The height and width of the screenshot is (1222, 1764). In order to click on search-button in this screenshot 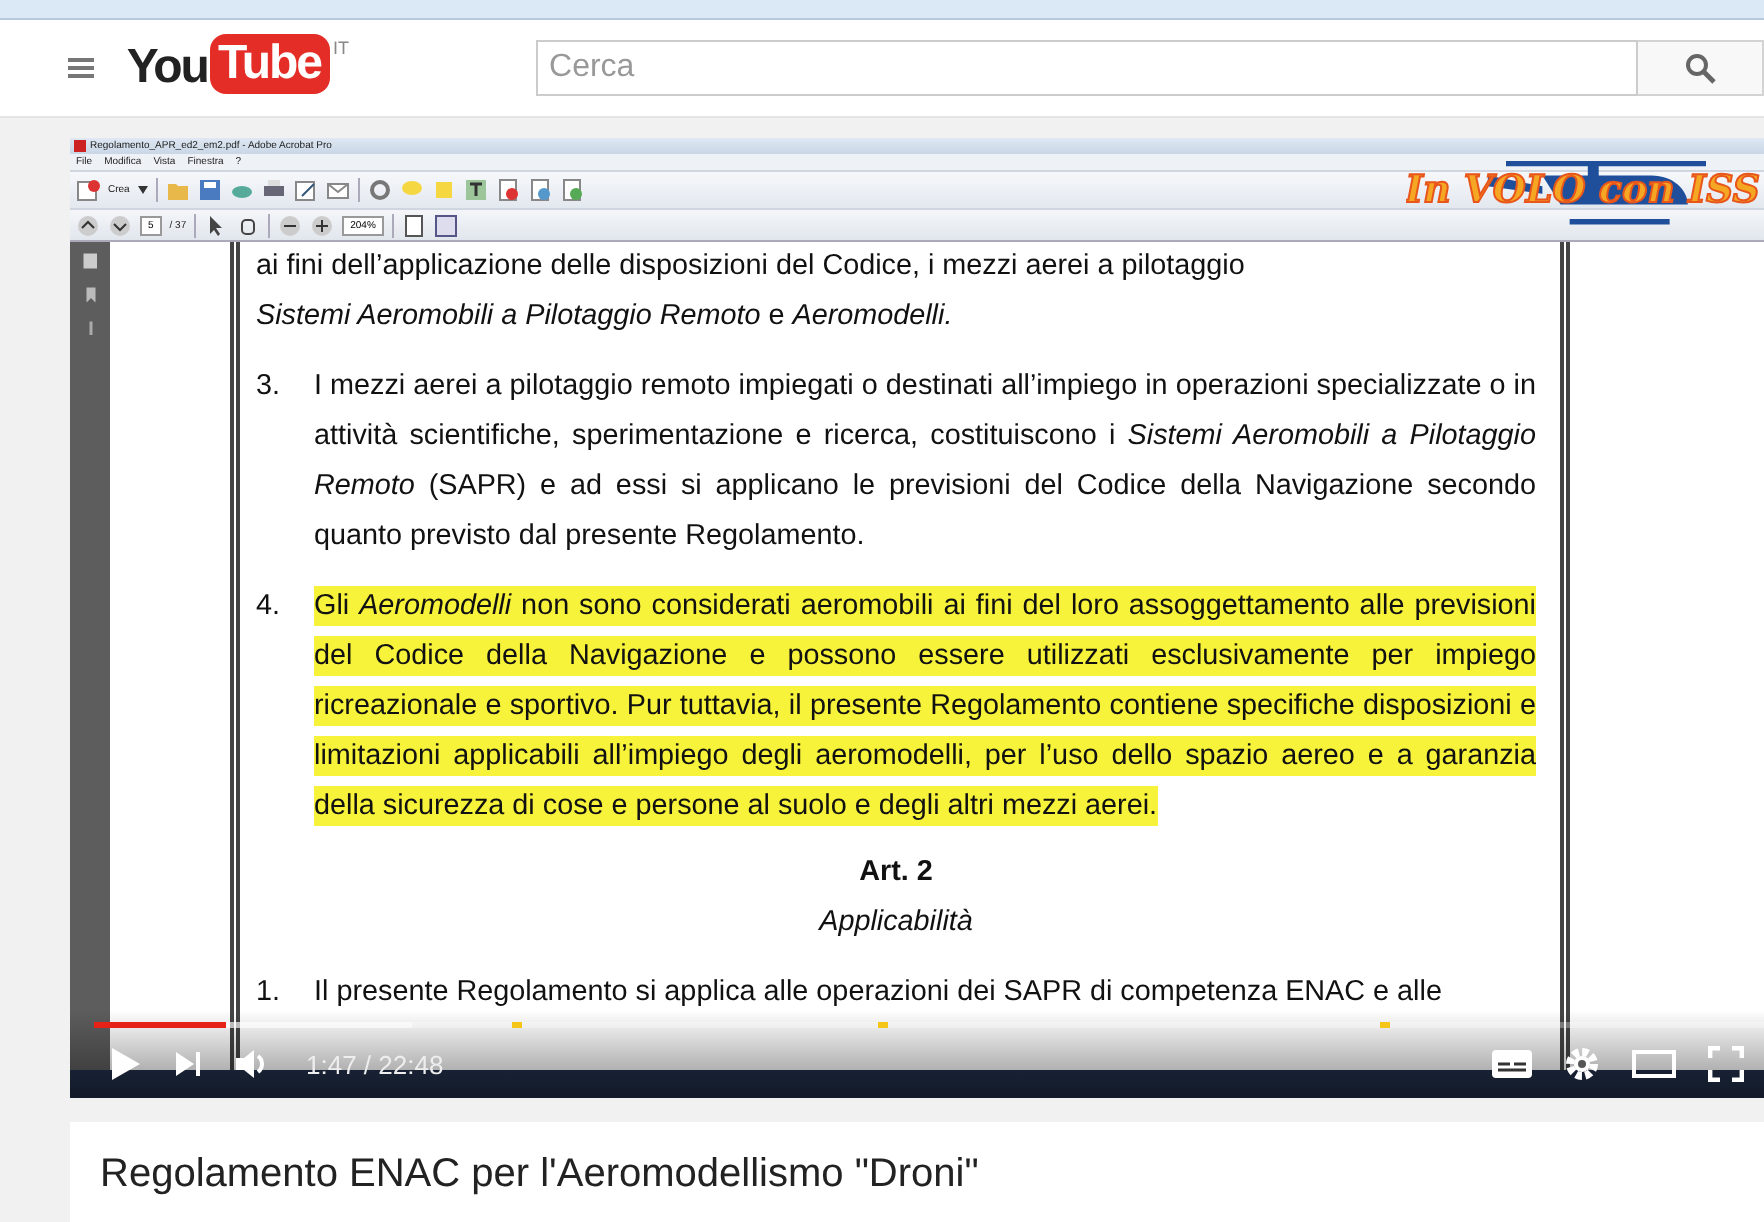, I will do `click(1700, 68)`.